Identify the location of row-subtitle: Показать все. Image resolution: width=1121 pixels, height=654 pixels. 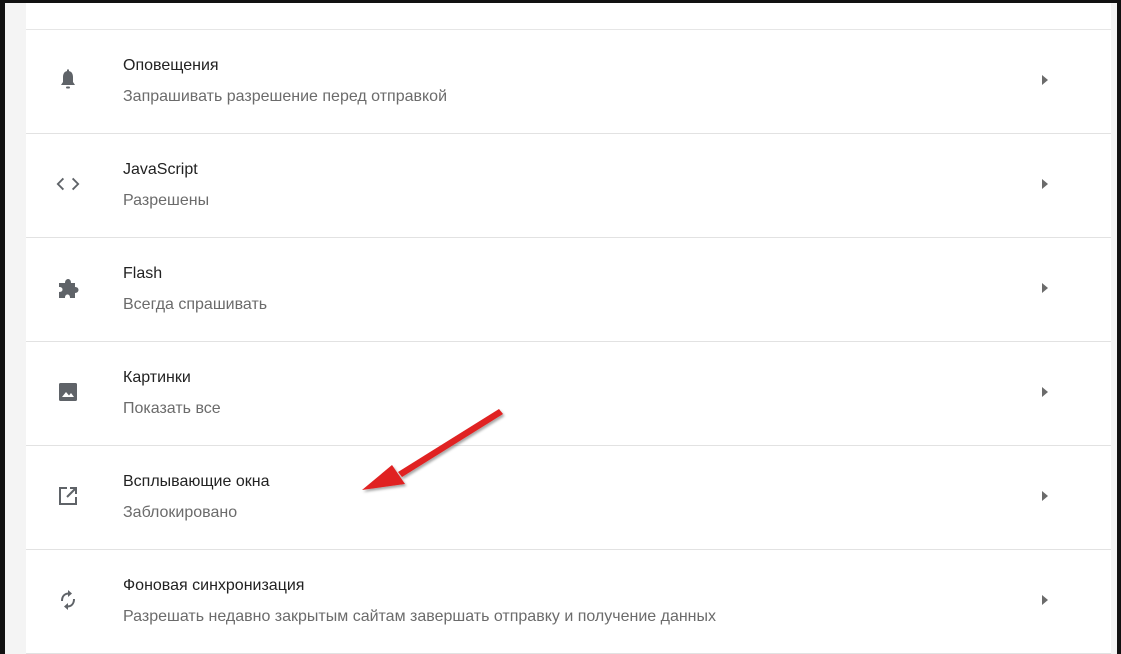
(172, 408).